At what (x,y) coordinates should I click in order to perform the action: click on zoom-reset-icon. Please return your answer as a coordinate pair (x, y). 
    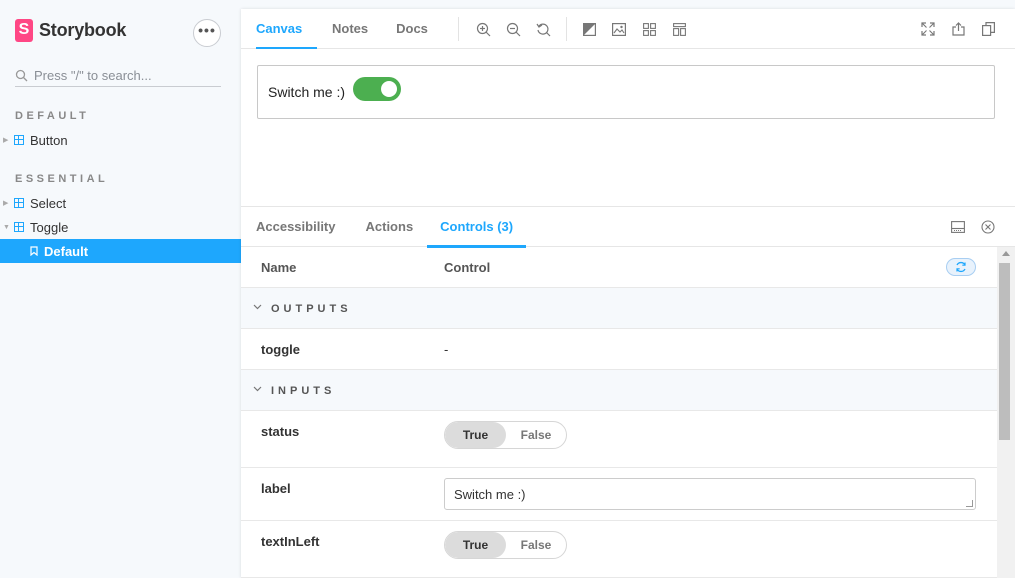
    Looking at the image, I should click on (543, 29).